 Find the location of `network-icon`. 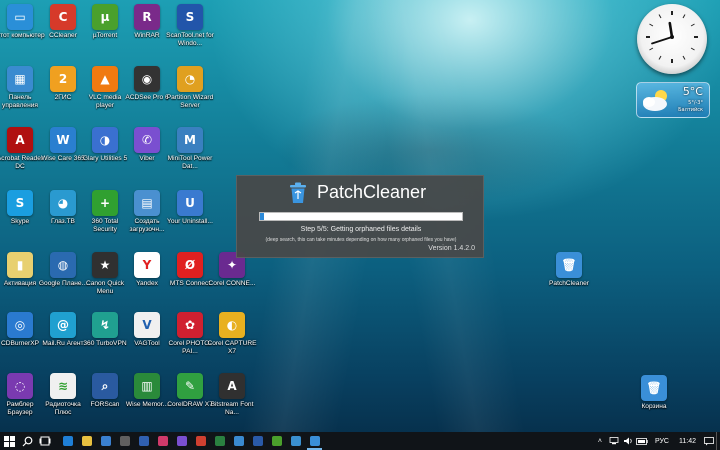

network-icon is located at coordinates (614, 441).